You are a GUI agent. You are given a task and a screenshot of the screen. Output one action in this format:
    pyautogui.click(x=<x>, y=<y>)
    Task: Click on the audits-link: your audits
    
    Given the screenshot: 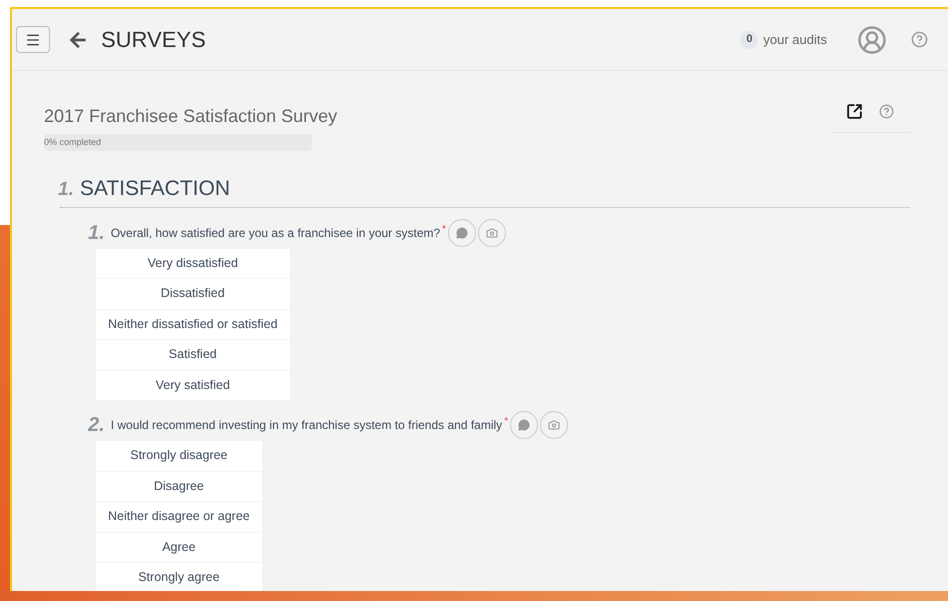 What is the action you would take?
    pyautogui.click(x=795, y=40)
    